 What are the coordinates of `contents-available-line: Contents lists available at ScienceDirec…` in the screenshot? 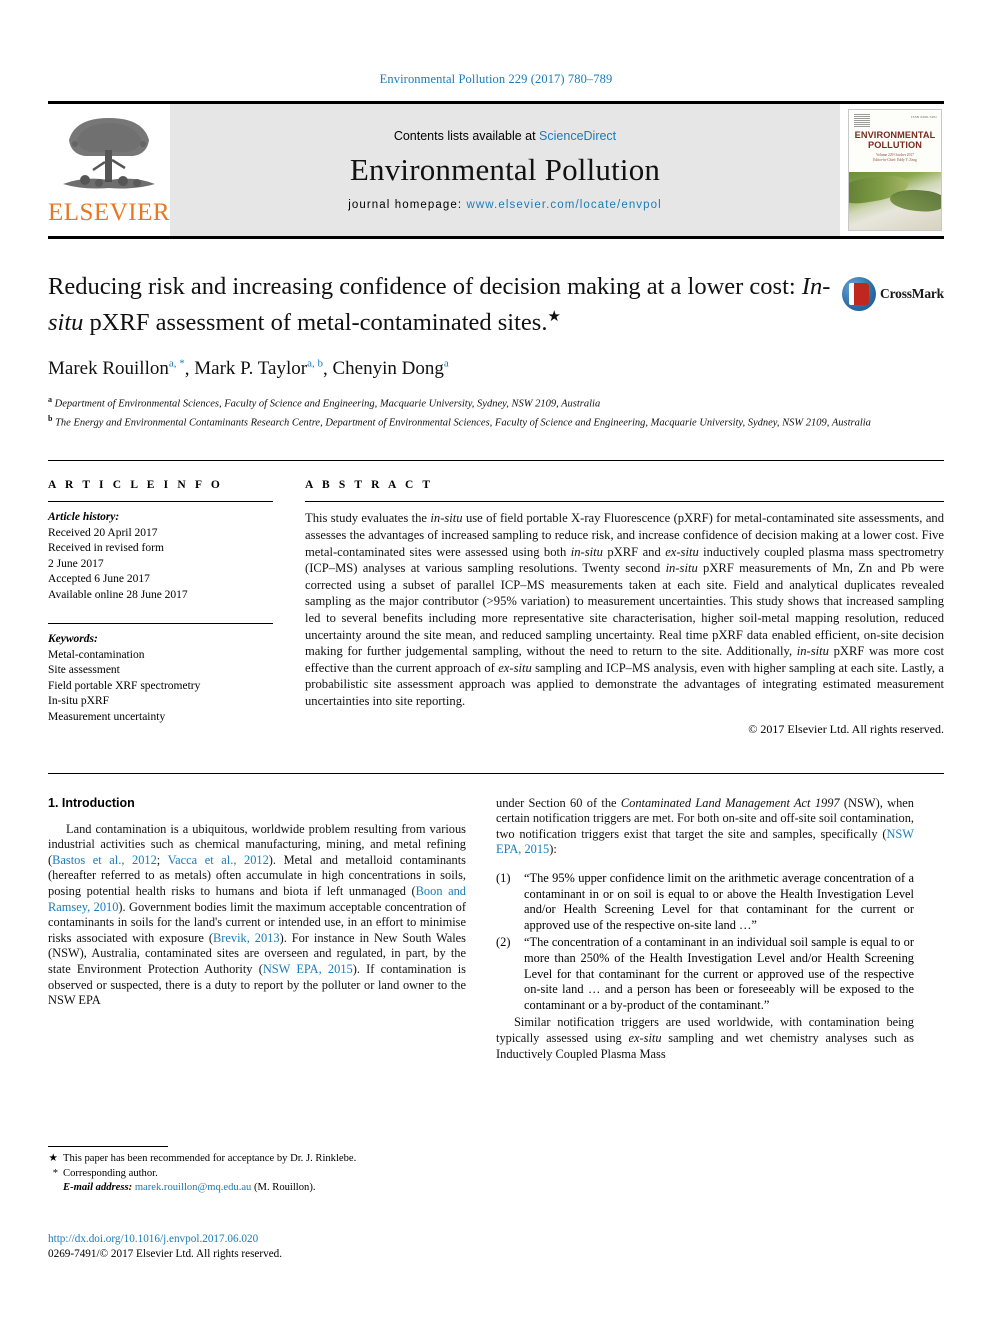 It's located at (505, 136).